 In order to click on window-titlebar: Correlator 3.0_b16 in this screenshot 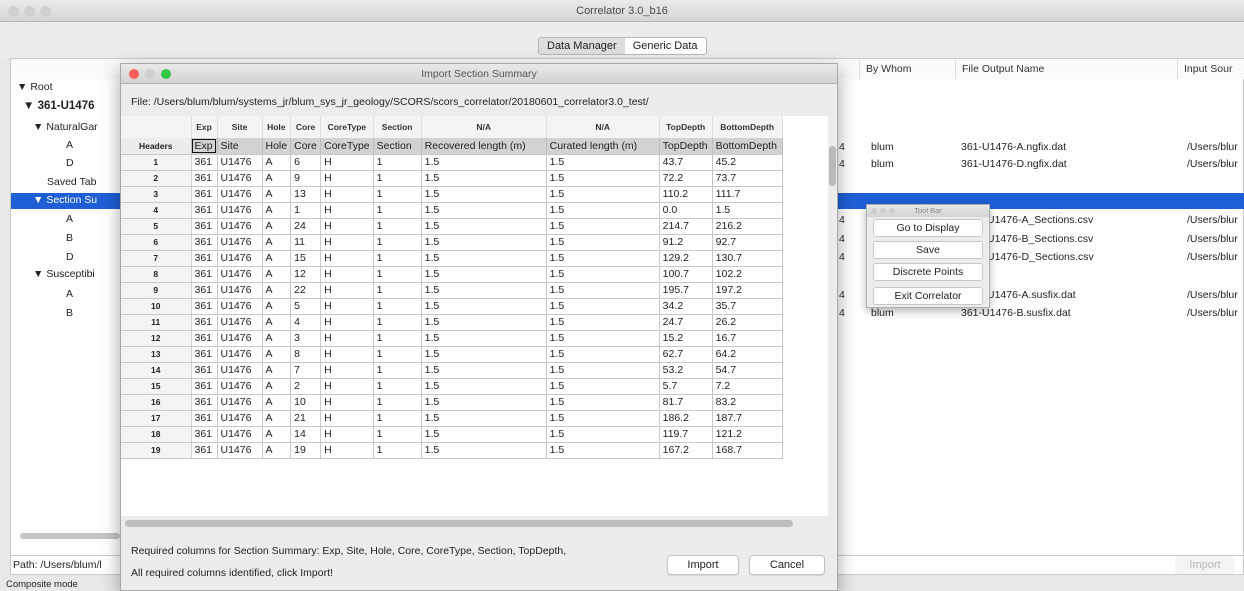, I will do `click(622, 11)`.